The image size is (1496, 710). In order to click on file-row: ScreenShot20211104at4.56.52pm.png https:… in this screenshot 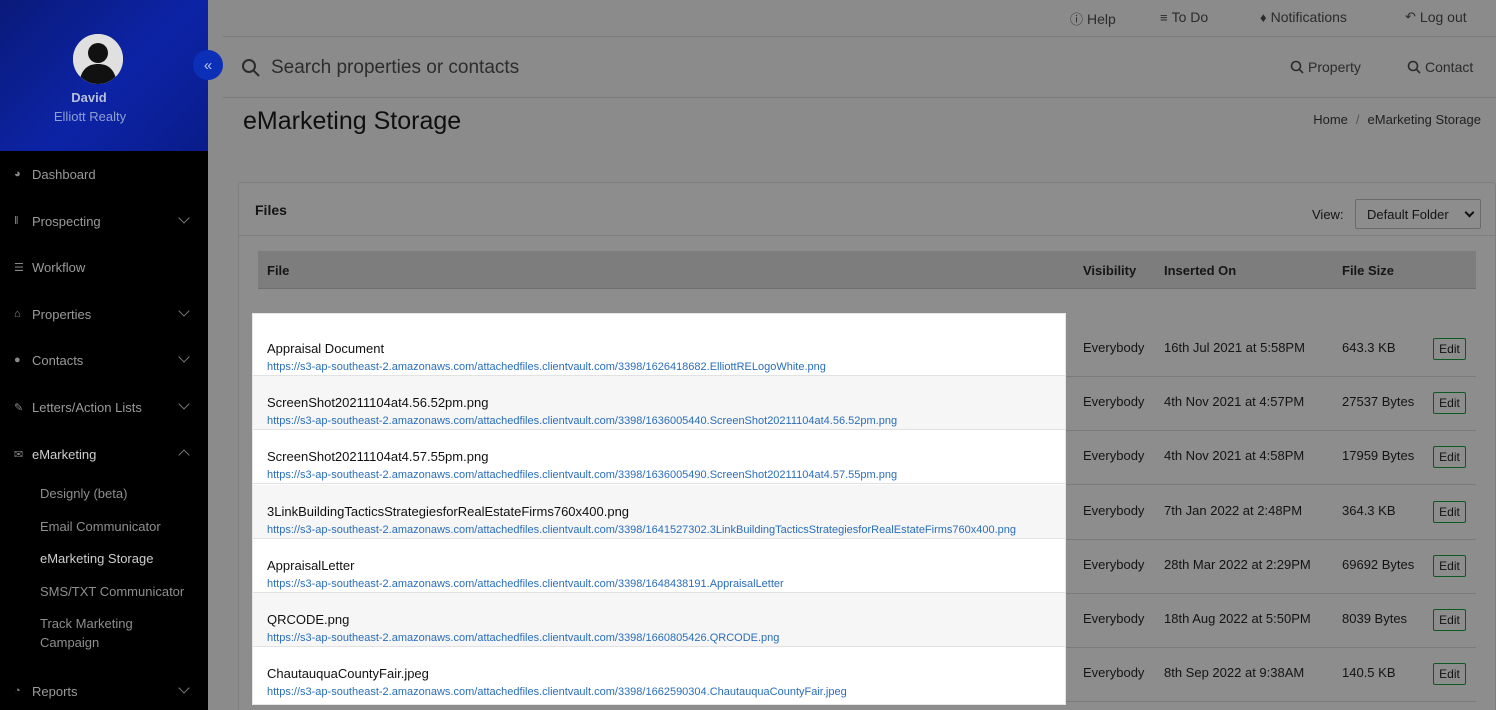, I will do `click(659, 403)`.